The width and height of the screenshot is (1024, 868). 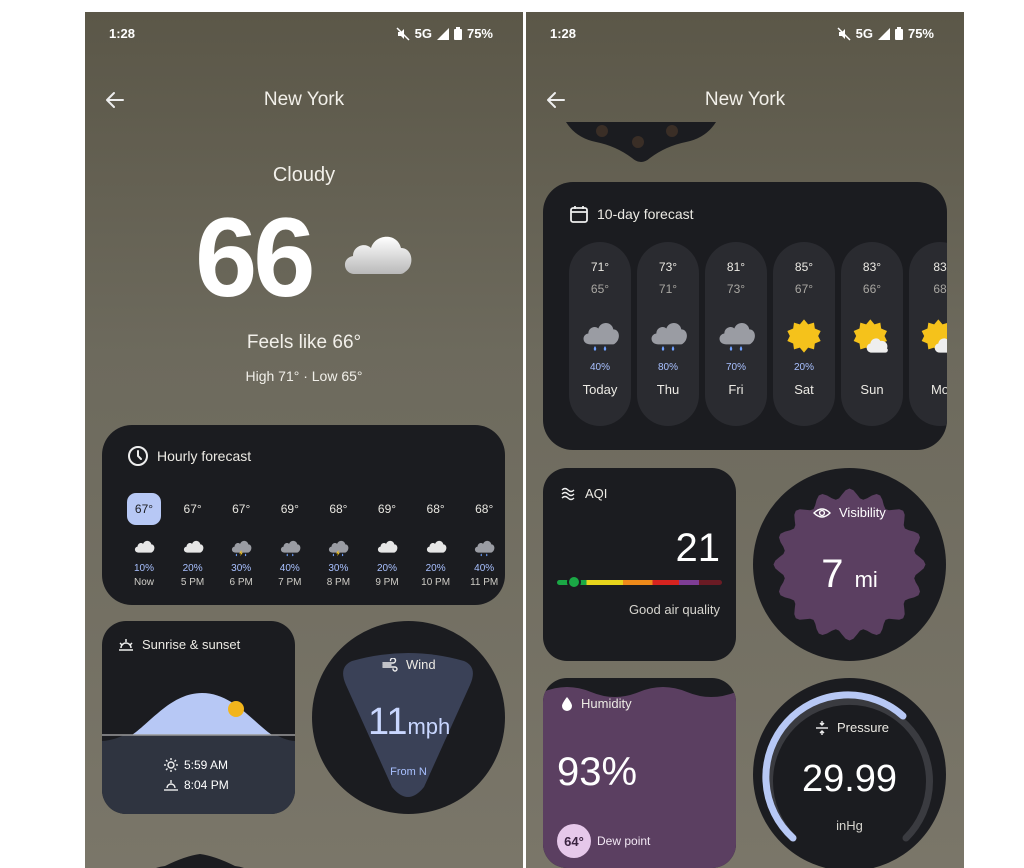 I want to click on water-drop-icon, so click(x=567, y=704).